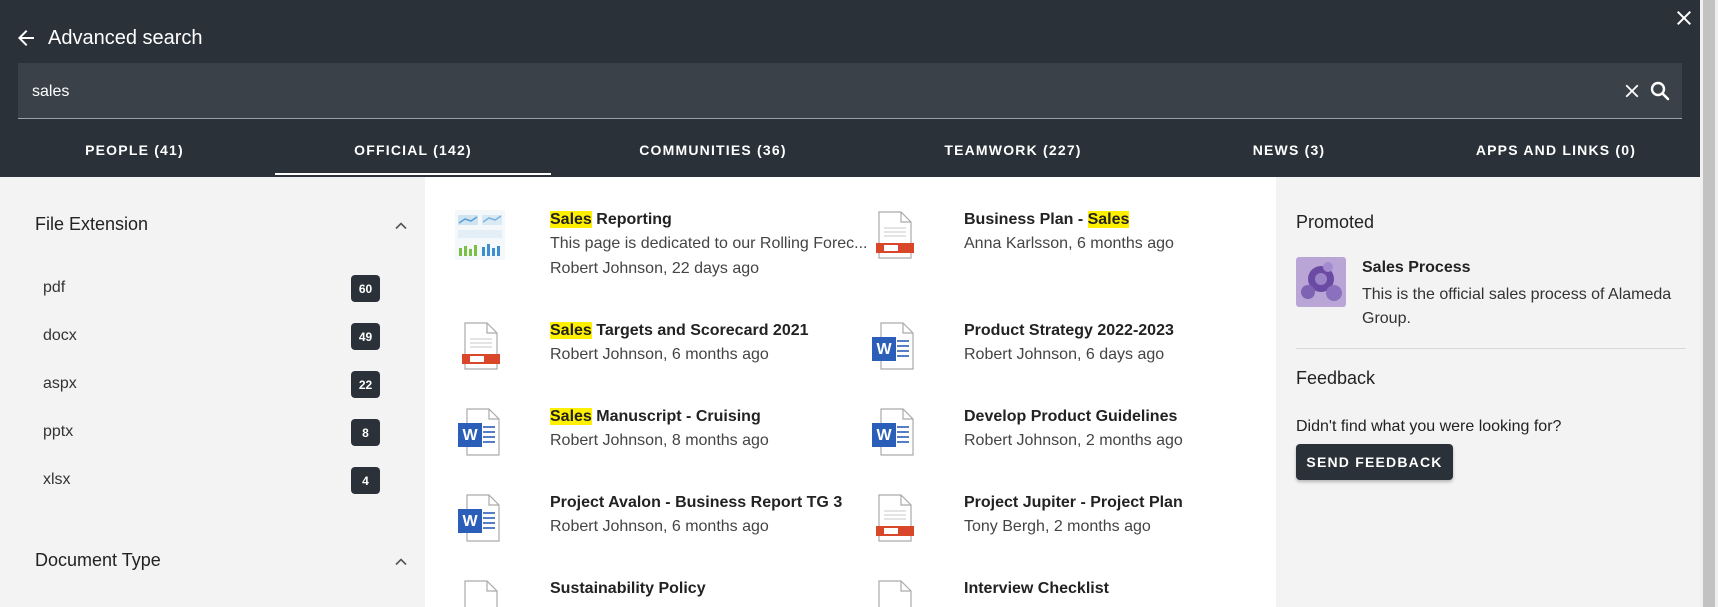  Describe the element at coordinates (365, 336) in the screenshot. I see `count-badge: 49` at that location.